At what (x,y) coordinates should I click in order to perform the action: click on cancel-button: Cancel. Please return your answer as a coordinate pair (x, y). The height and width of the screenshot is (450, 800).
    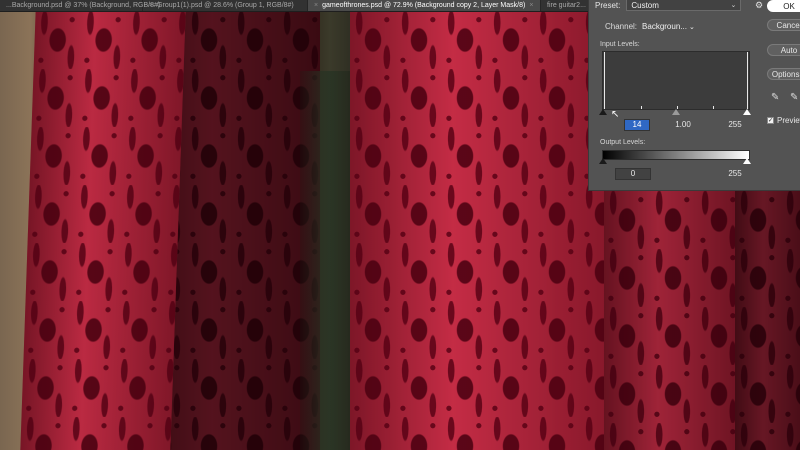
    Looking at the image, I should click on (783, 25).